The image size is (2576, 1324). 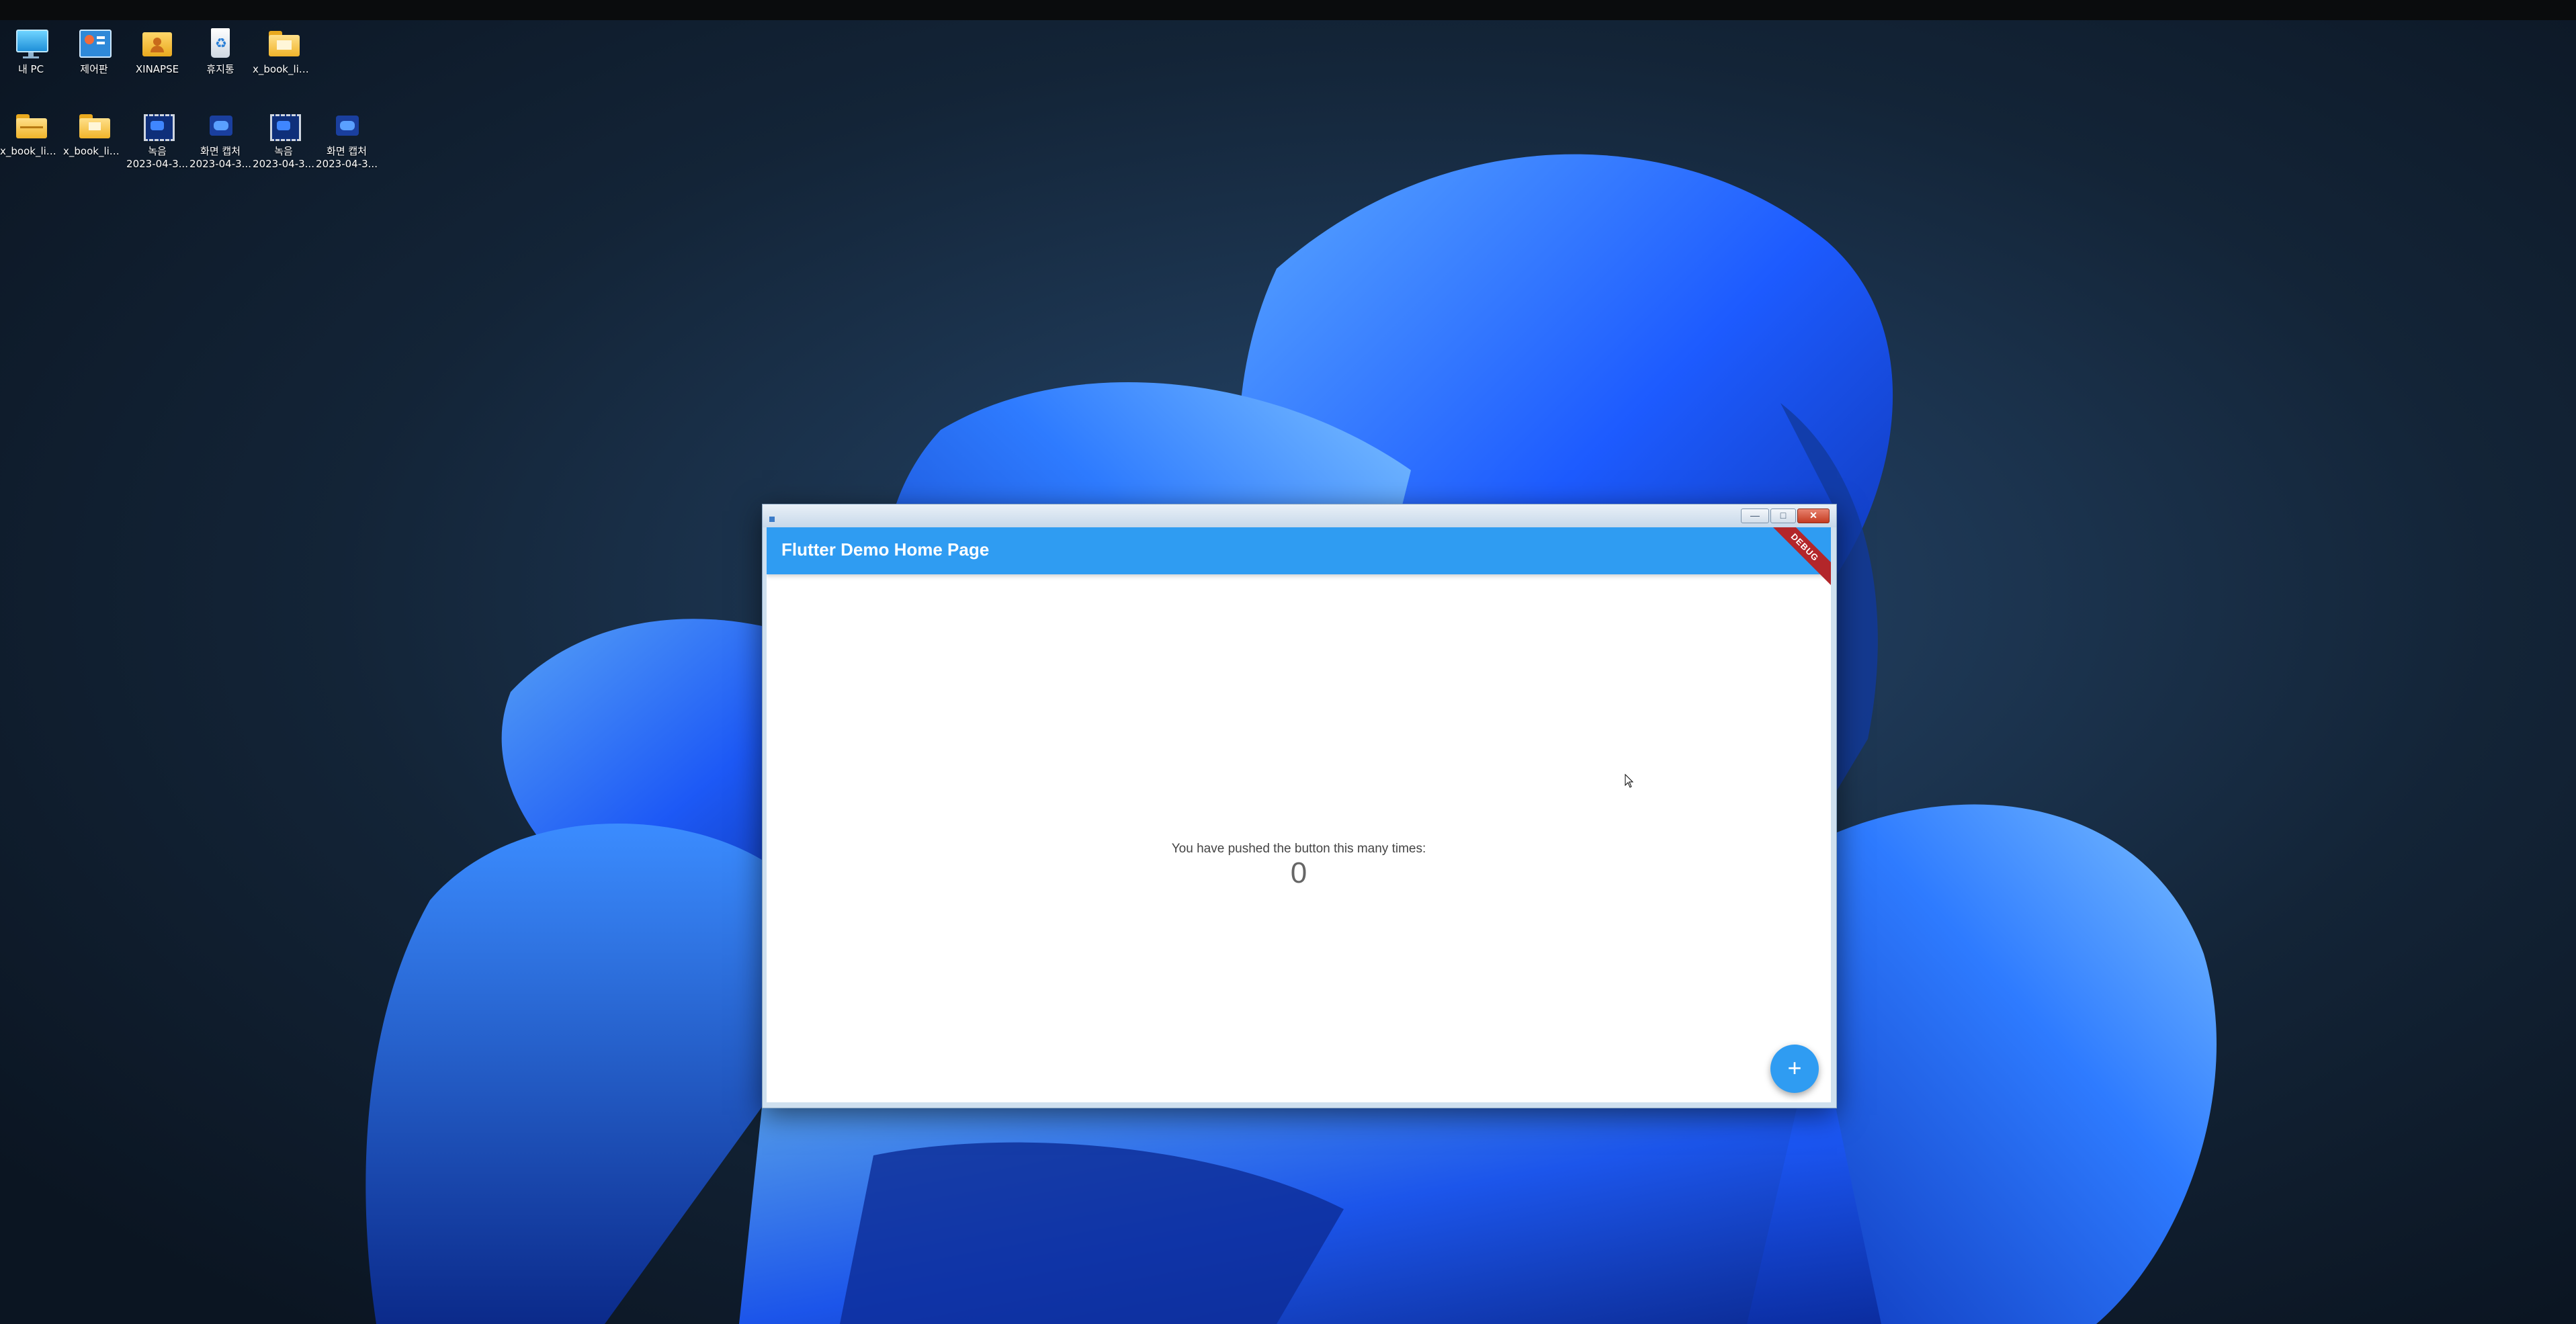 I want to click on monitor-icon, so click(x=30, y=43).